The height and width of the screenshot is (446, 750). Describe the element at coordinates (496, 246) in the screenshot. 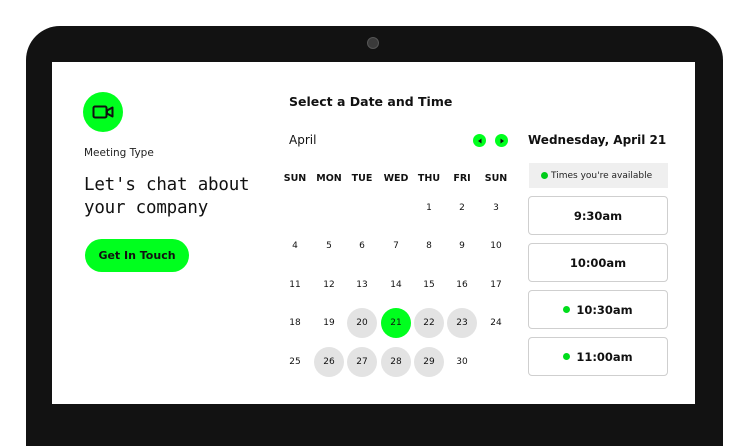

I see `calendar-day: 10` at that location.